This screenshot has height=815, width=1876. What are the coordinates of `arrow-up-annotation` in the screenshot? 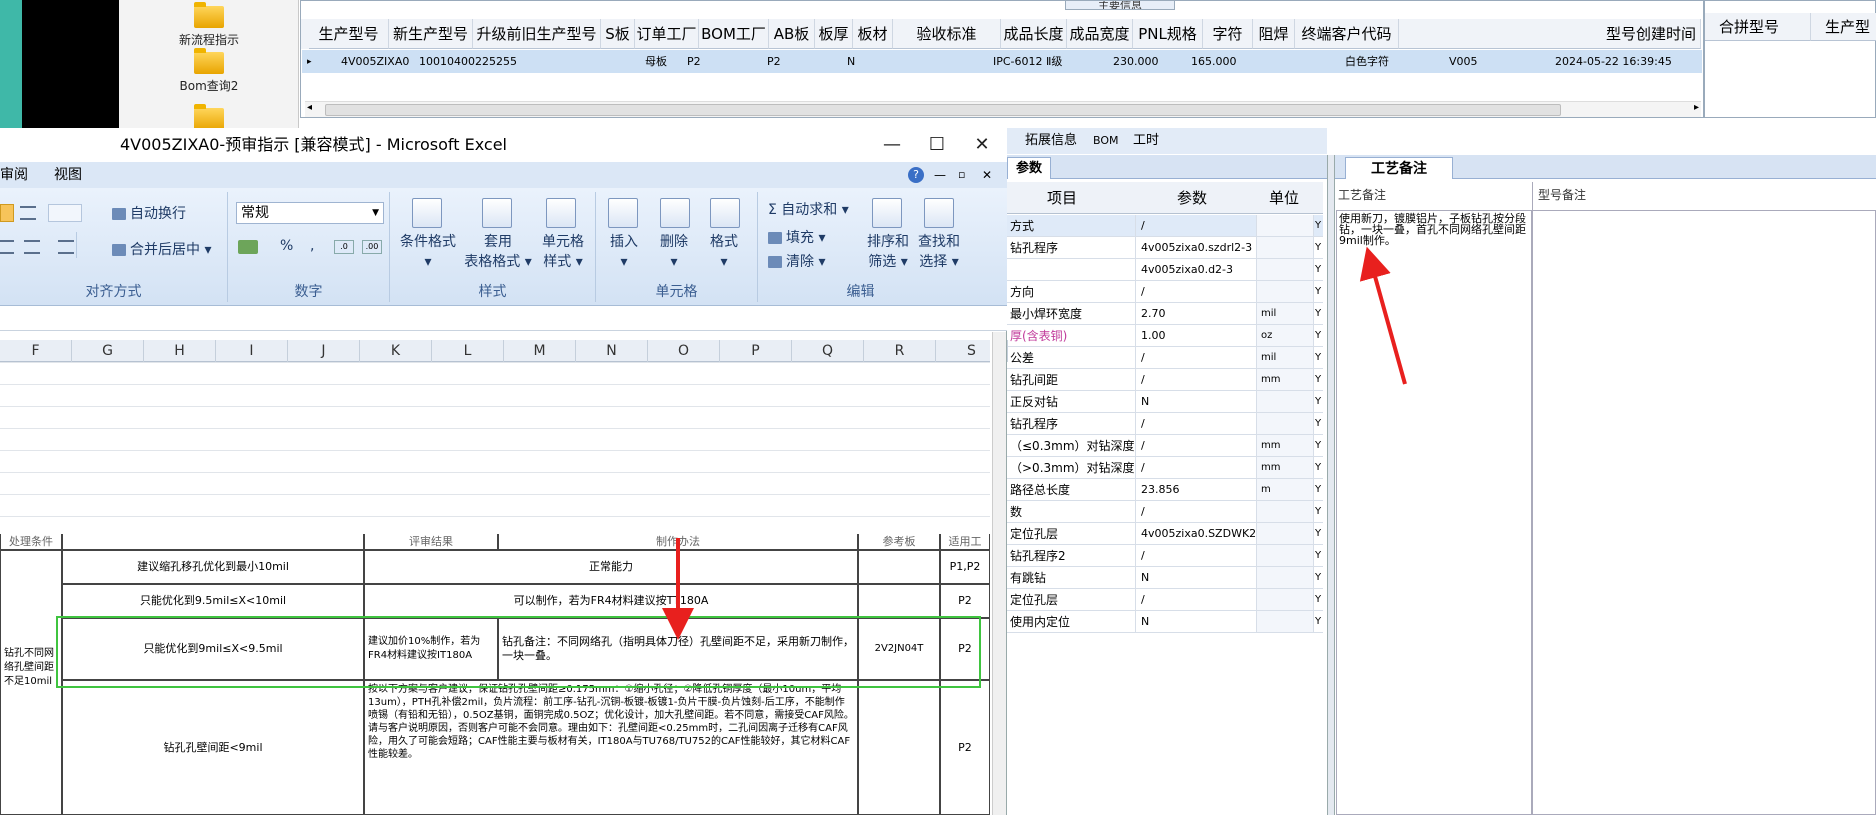 It's located at (1383, 315).